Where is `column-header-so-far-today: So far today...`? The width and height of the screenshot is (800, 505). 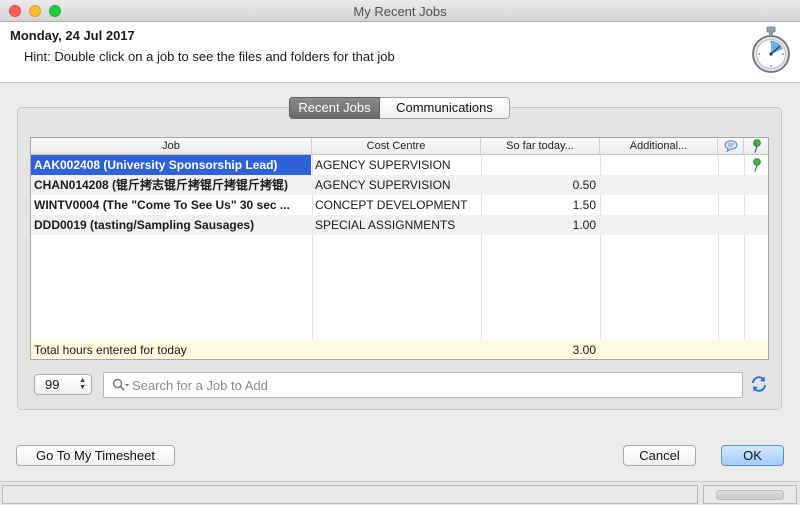
column-header-so-far-today: So far today... is located at coordinates (540, 146).